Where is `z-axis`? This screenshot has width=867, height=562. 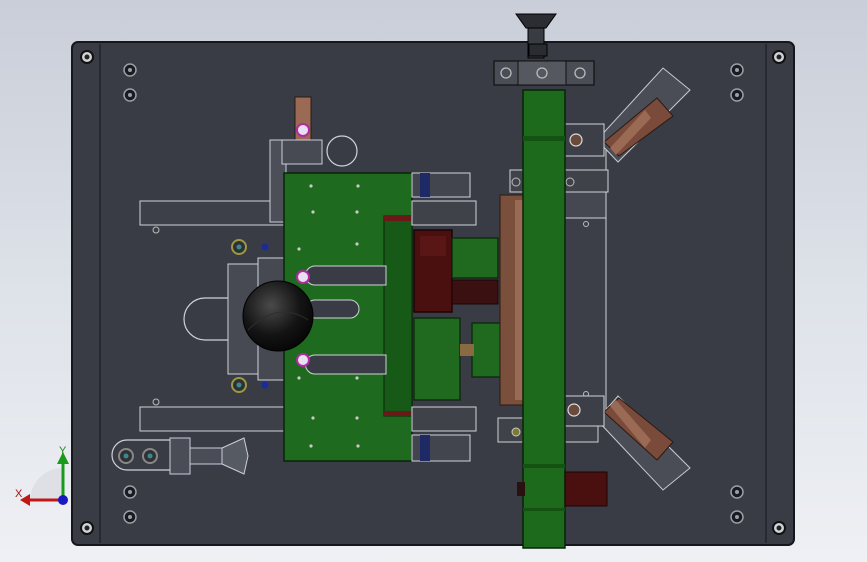 z-axis is located at coordinates (63, 500).